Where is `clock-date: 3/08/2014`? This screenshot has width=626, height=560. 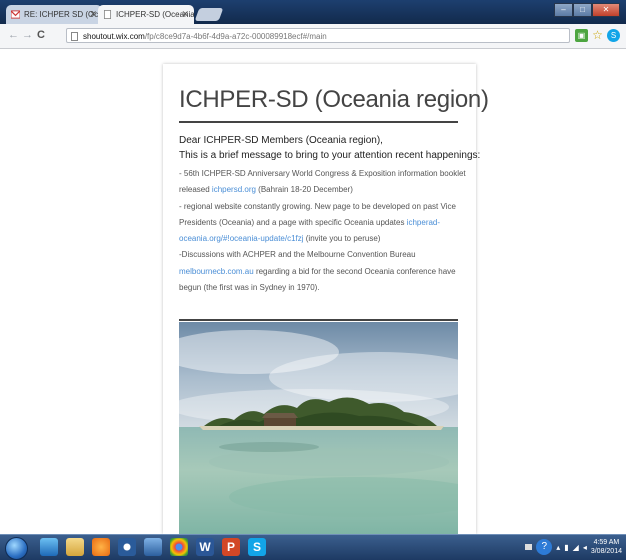 clock-date: 3/08/2014 is located at coordinates (606, 551).